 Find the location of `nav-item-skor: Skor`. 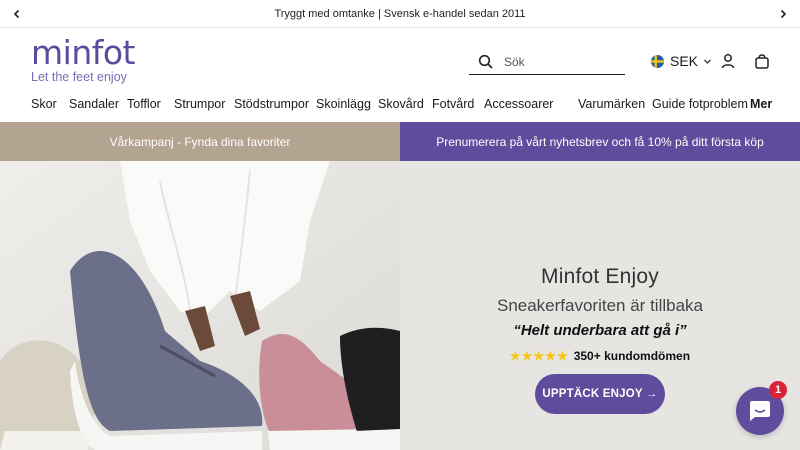

nav-item-skor: Skor is located at coordinates (44, 104).